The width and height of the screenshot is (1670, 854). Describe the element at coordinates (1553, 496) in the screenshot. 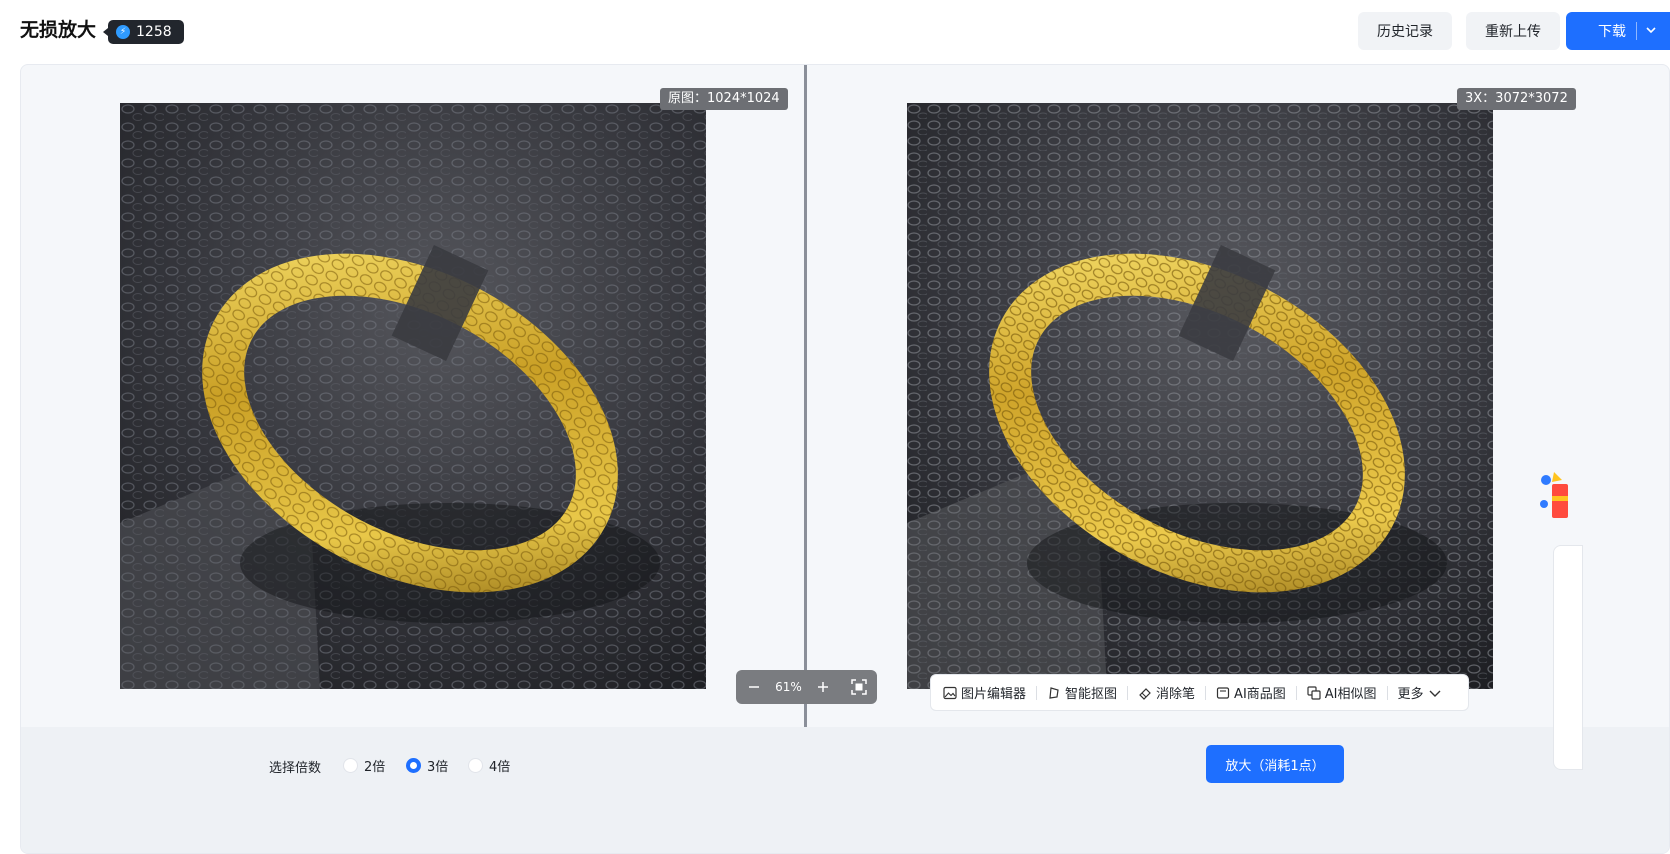

I see `gift-icon` at that location.